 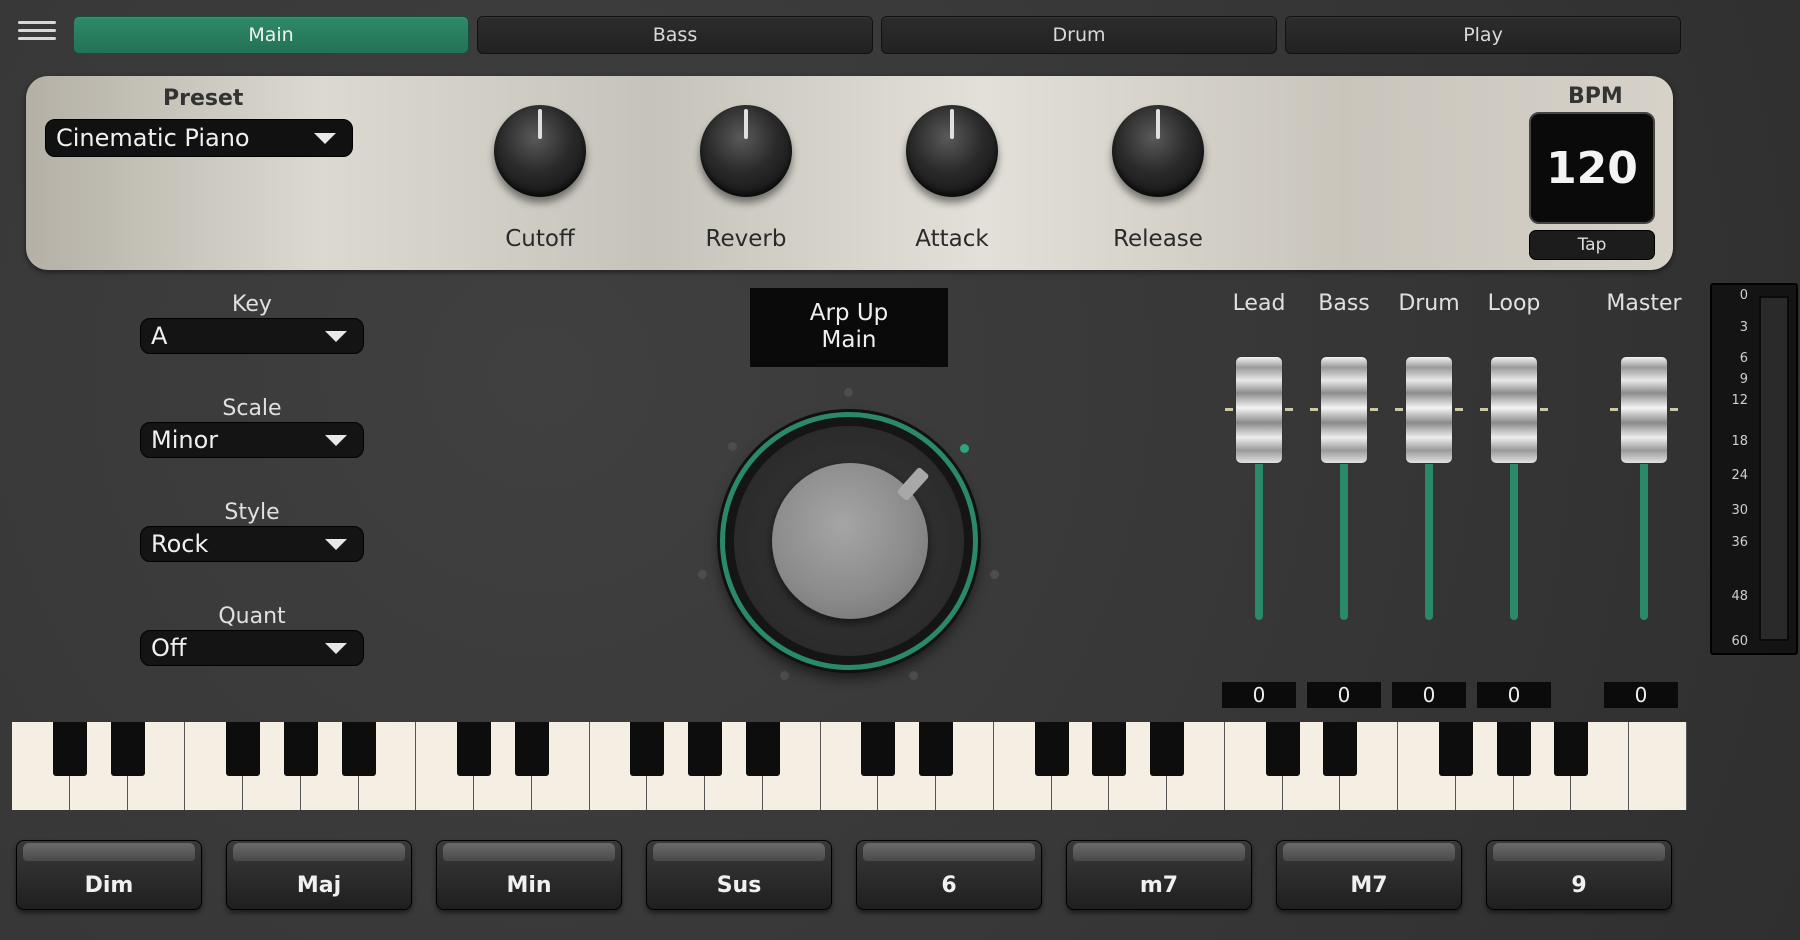 I want to click on chord-button-min: Min, so click(x=529, y=875).